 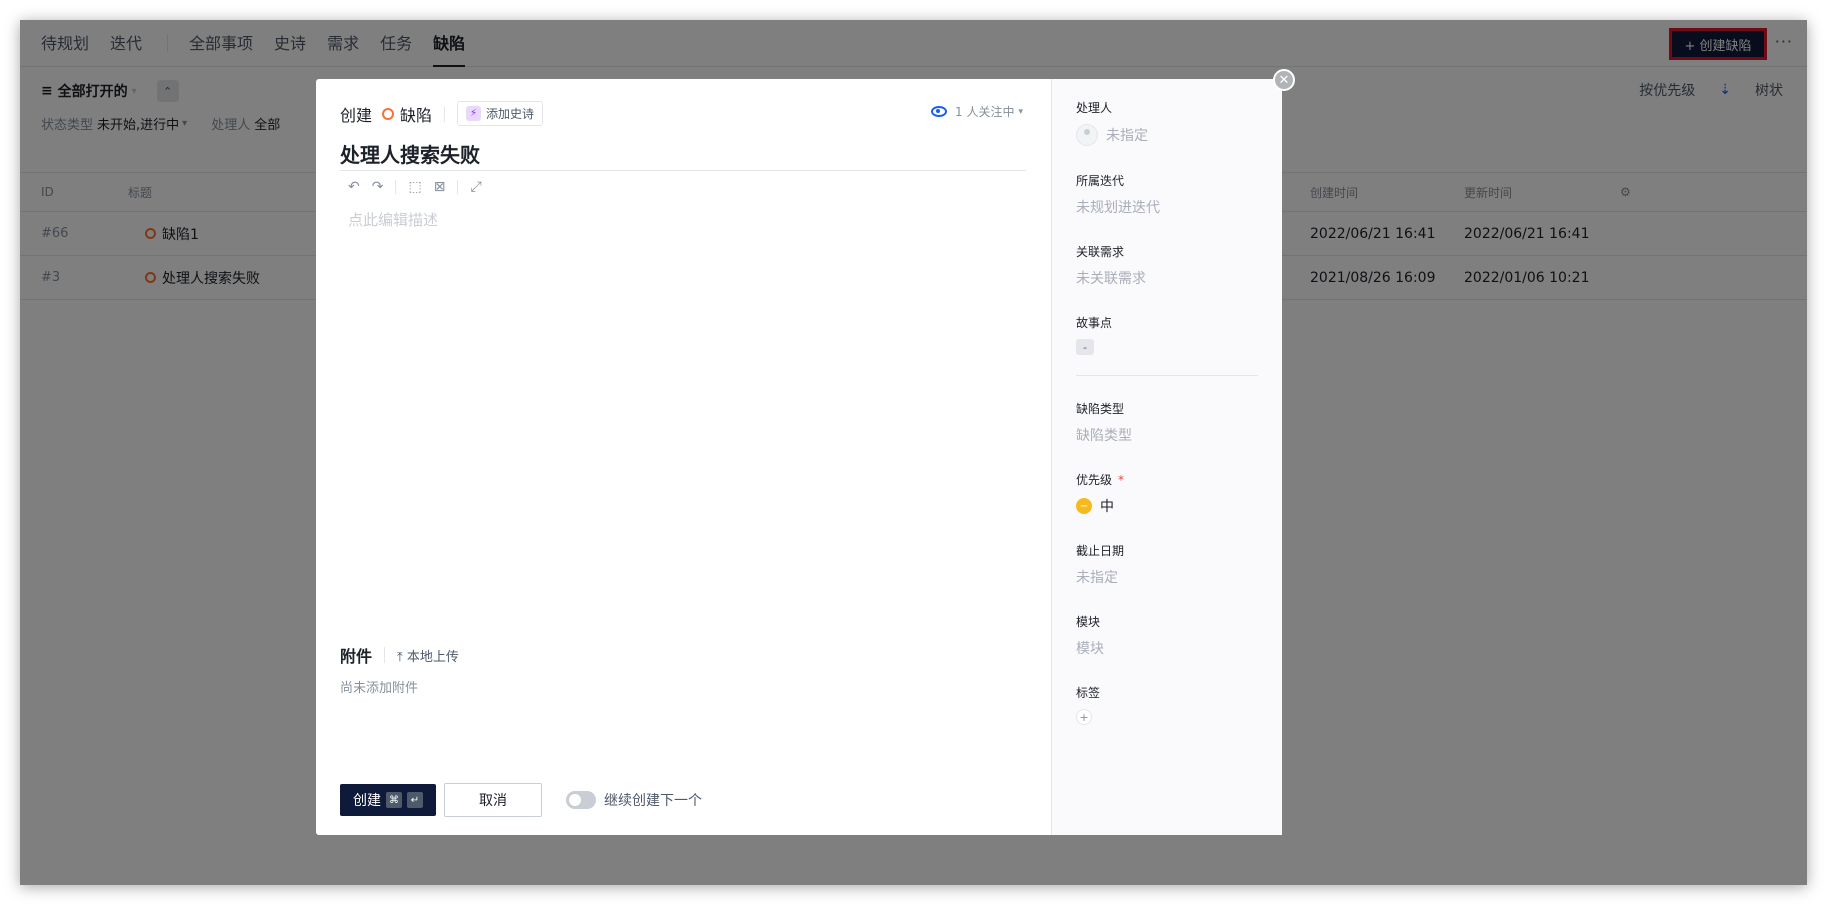 What do you see at coordinates (416, 114) in the screenshot?
I see `issue-type-selector: 缺陷` at bounding box center [416, 114].